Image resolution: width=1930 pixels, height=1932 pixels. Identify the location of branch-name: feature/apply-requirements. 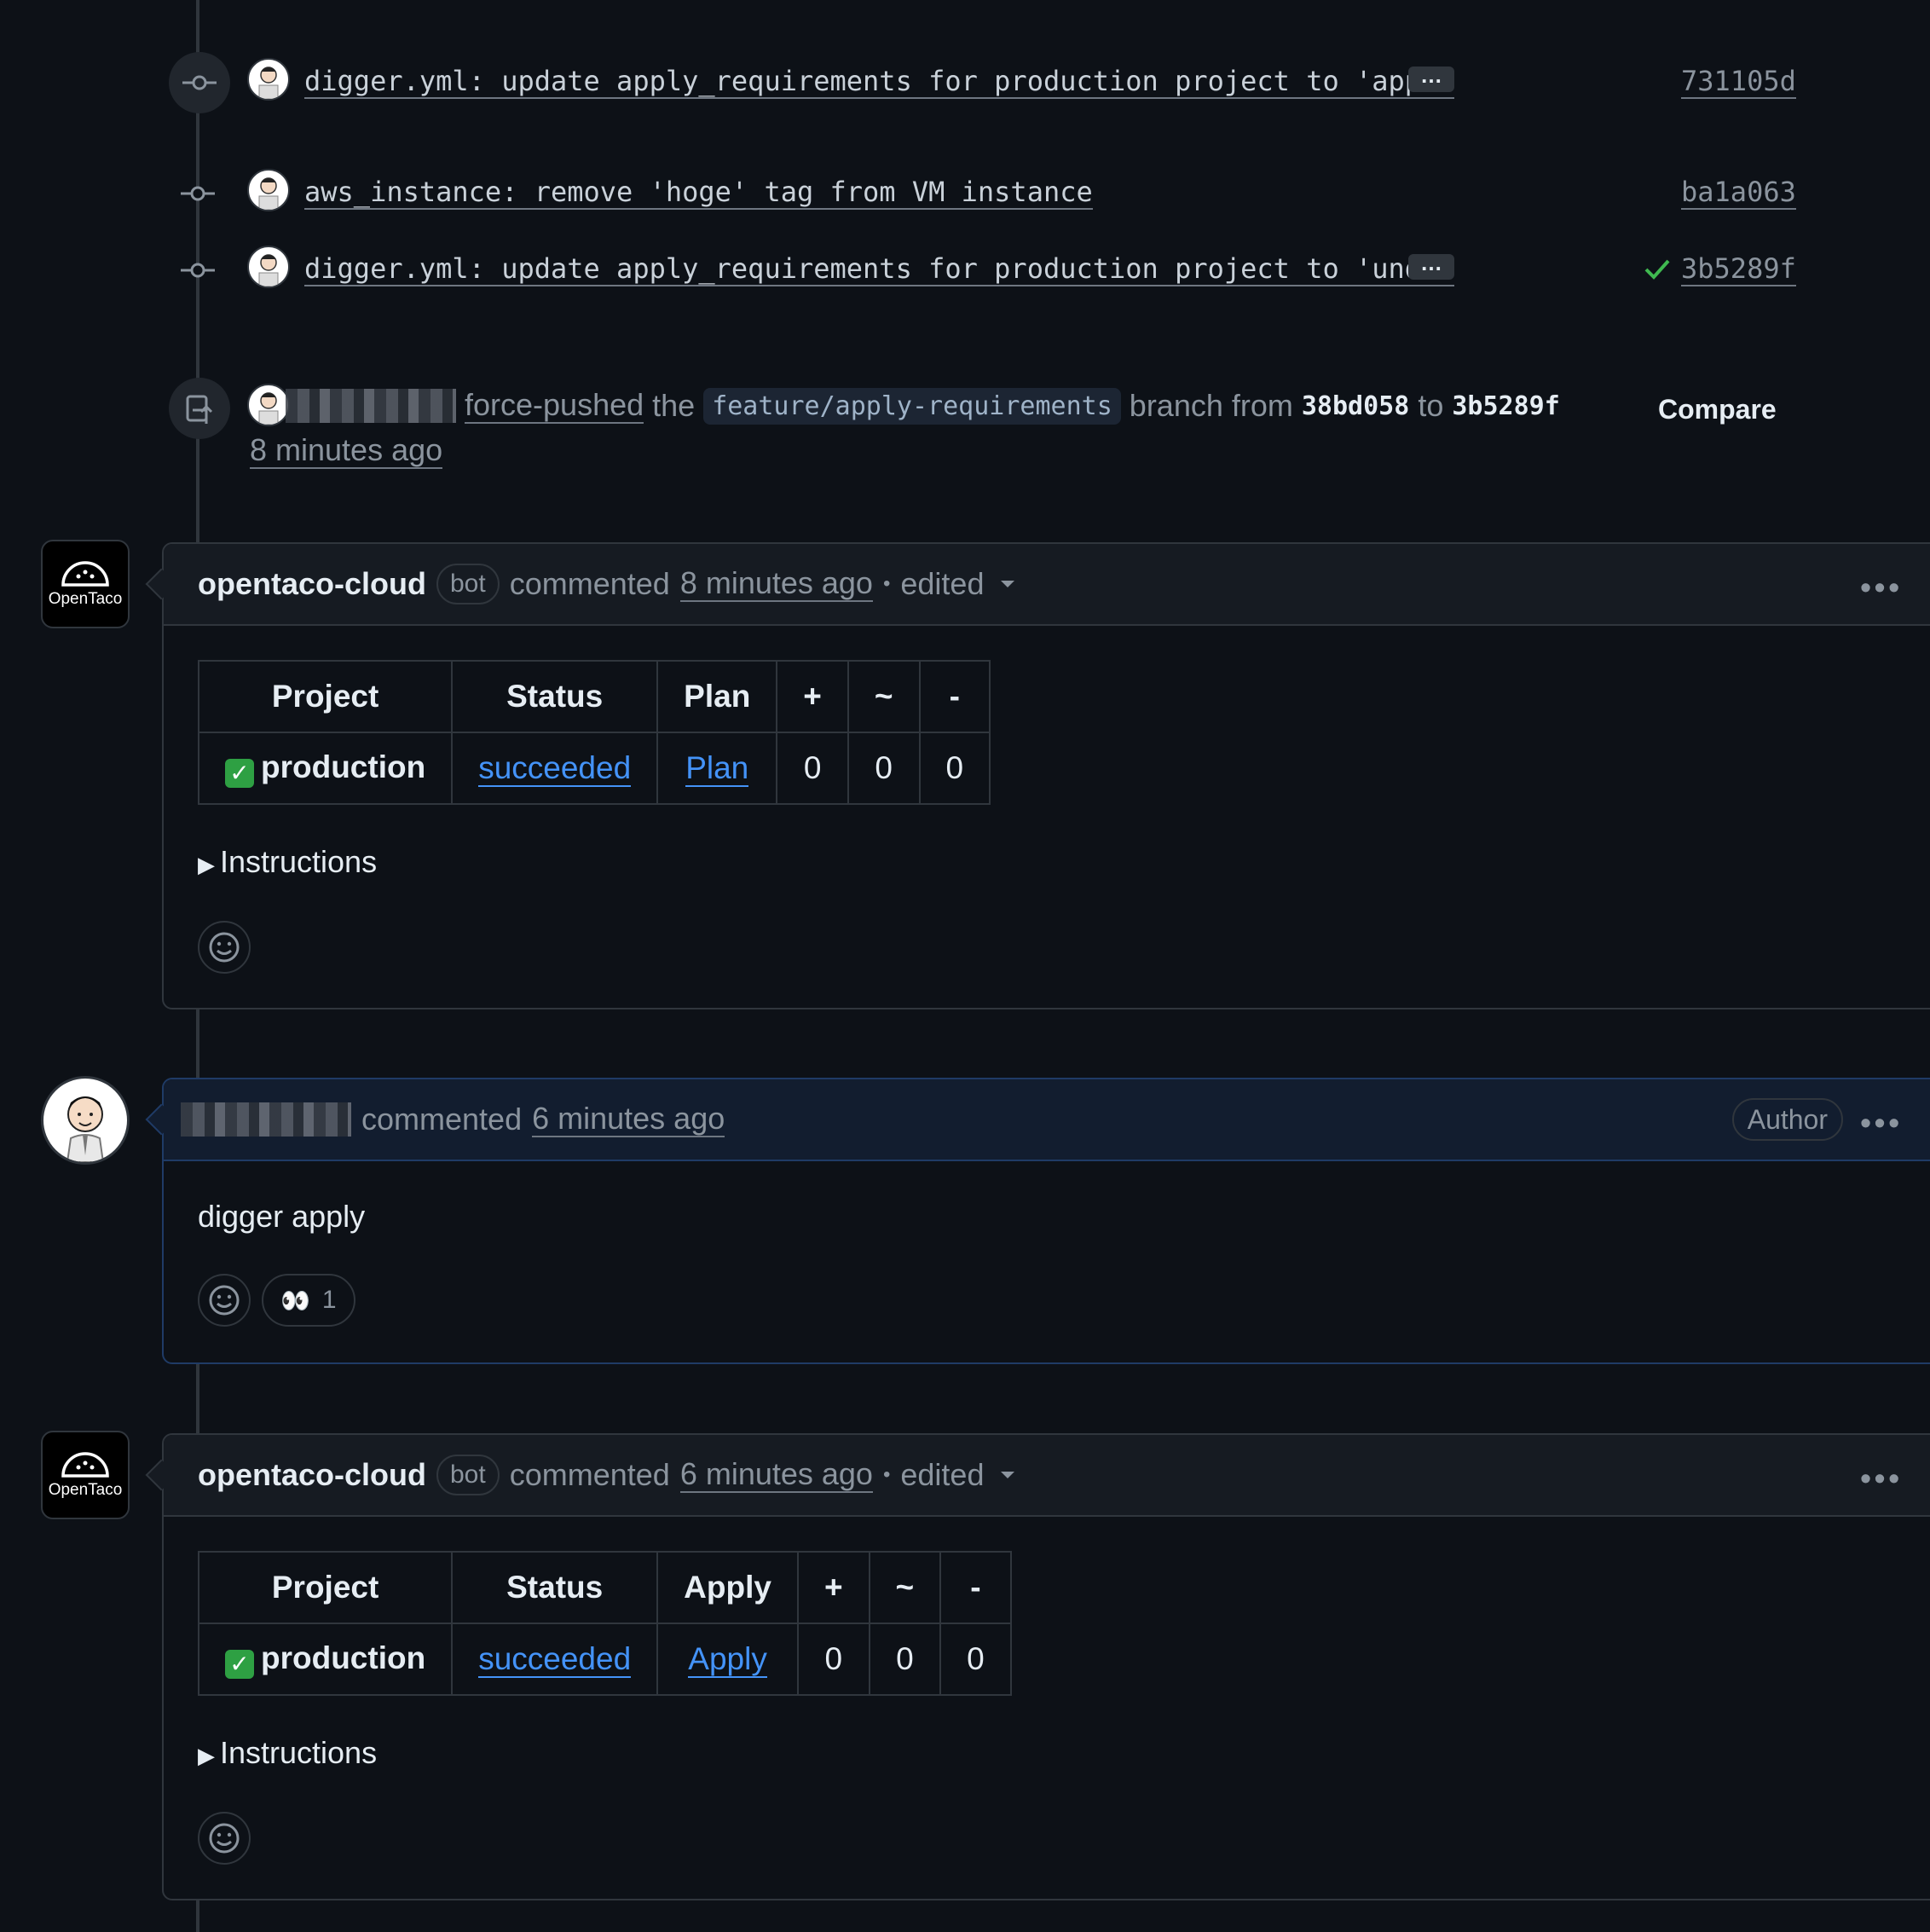
(912, 406).